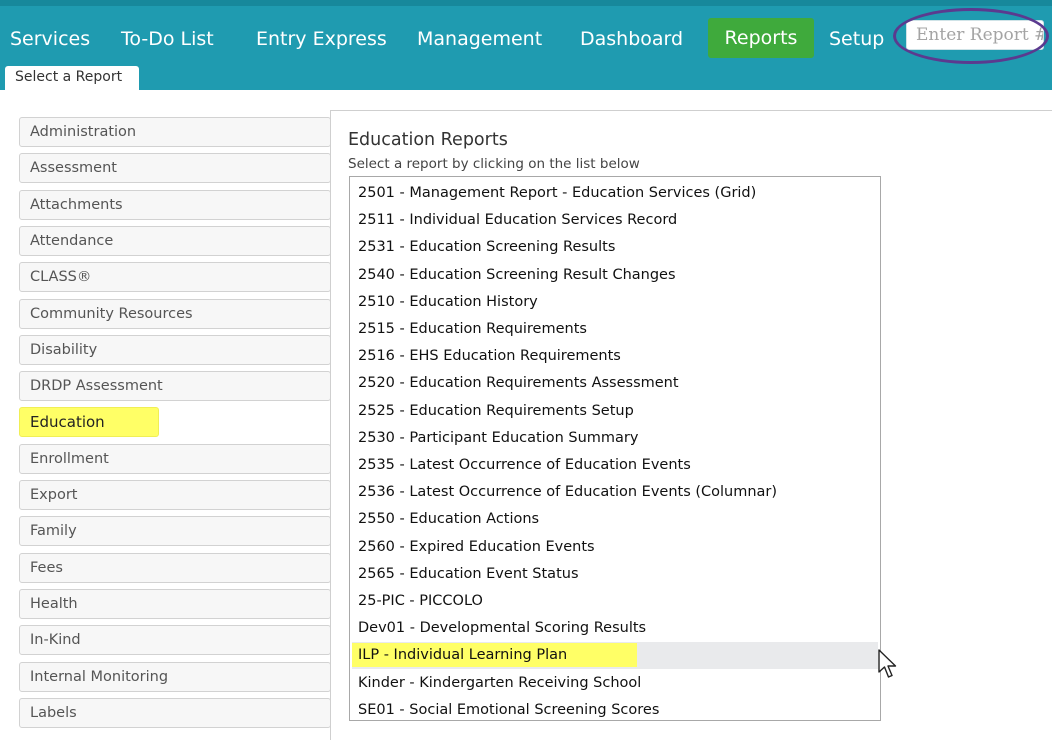 The width and height of the screenshot is (1052, 740). What do you see at coordinates (975, 35) in the screenshot?
I see `report-number-input` at bounding box center [975, 35].